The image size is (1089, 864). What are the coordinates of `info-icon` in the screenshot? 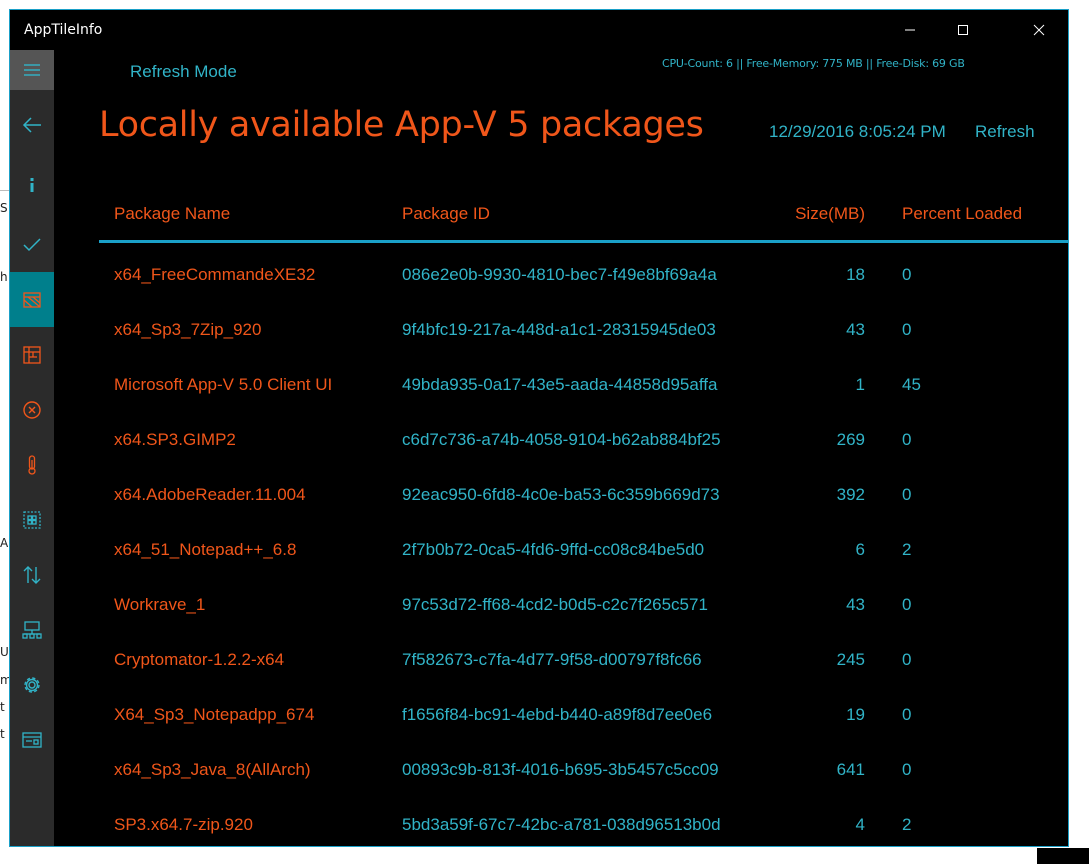 It's located at (32, 185).